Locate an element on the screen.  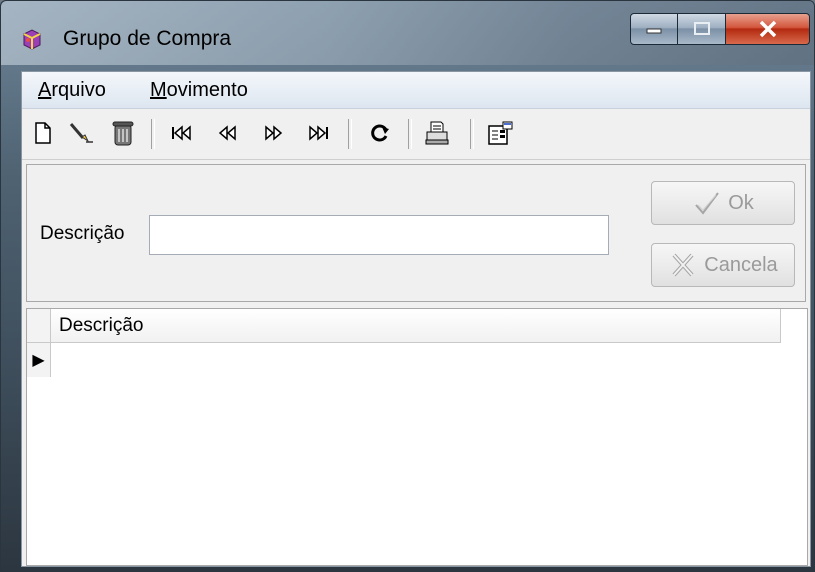
ok-button: Ok is located at coordinates (723, 203).